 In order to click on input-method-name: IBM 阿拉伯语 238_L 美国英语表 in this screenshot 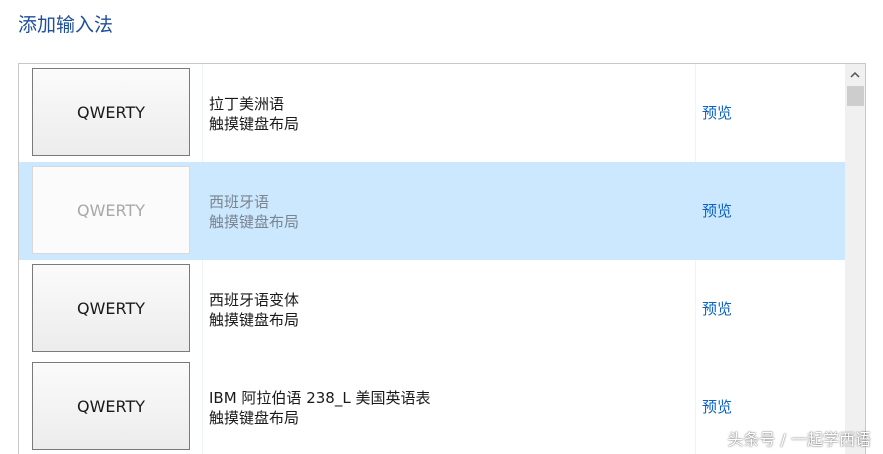, I will do `click(320, 398)`.